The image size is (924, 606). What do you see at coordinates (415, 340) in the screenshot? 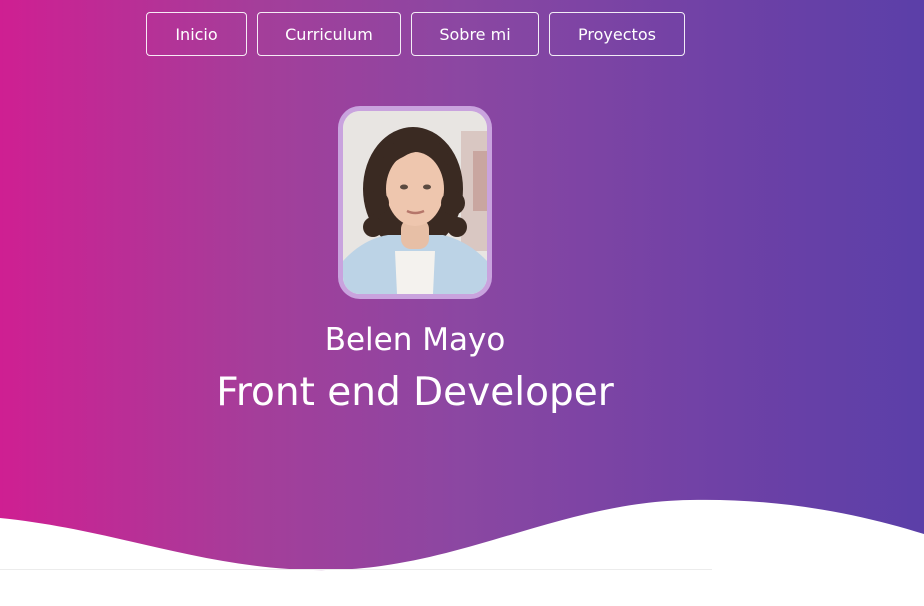
I see `profile-name: Belen Mayo` at bounding box center [415, 340].